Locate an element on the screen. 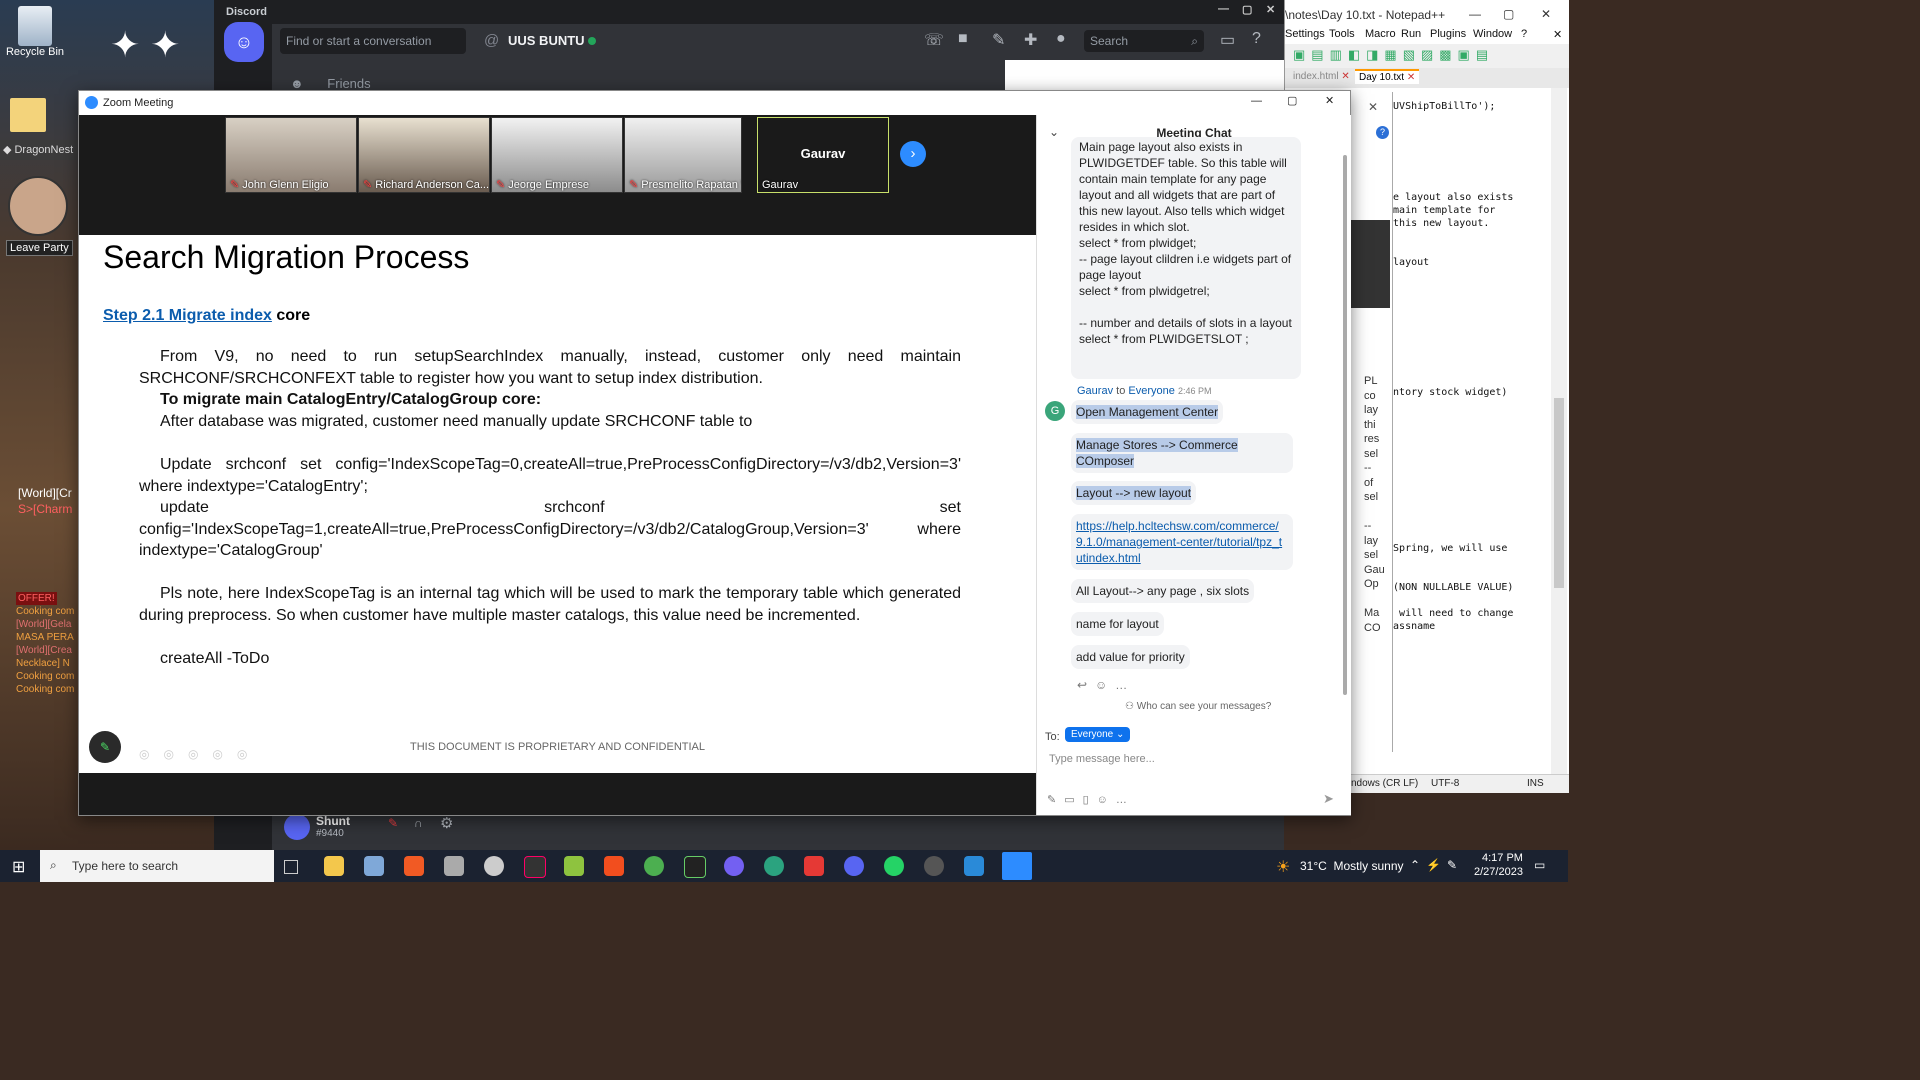 Image resolution: width=1920 pixels, height=1080 pixels. weather-text: 31°C Mostly sunny is located at coordinates (1352, 866).